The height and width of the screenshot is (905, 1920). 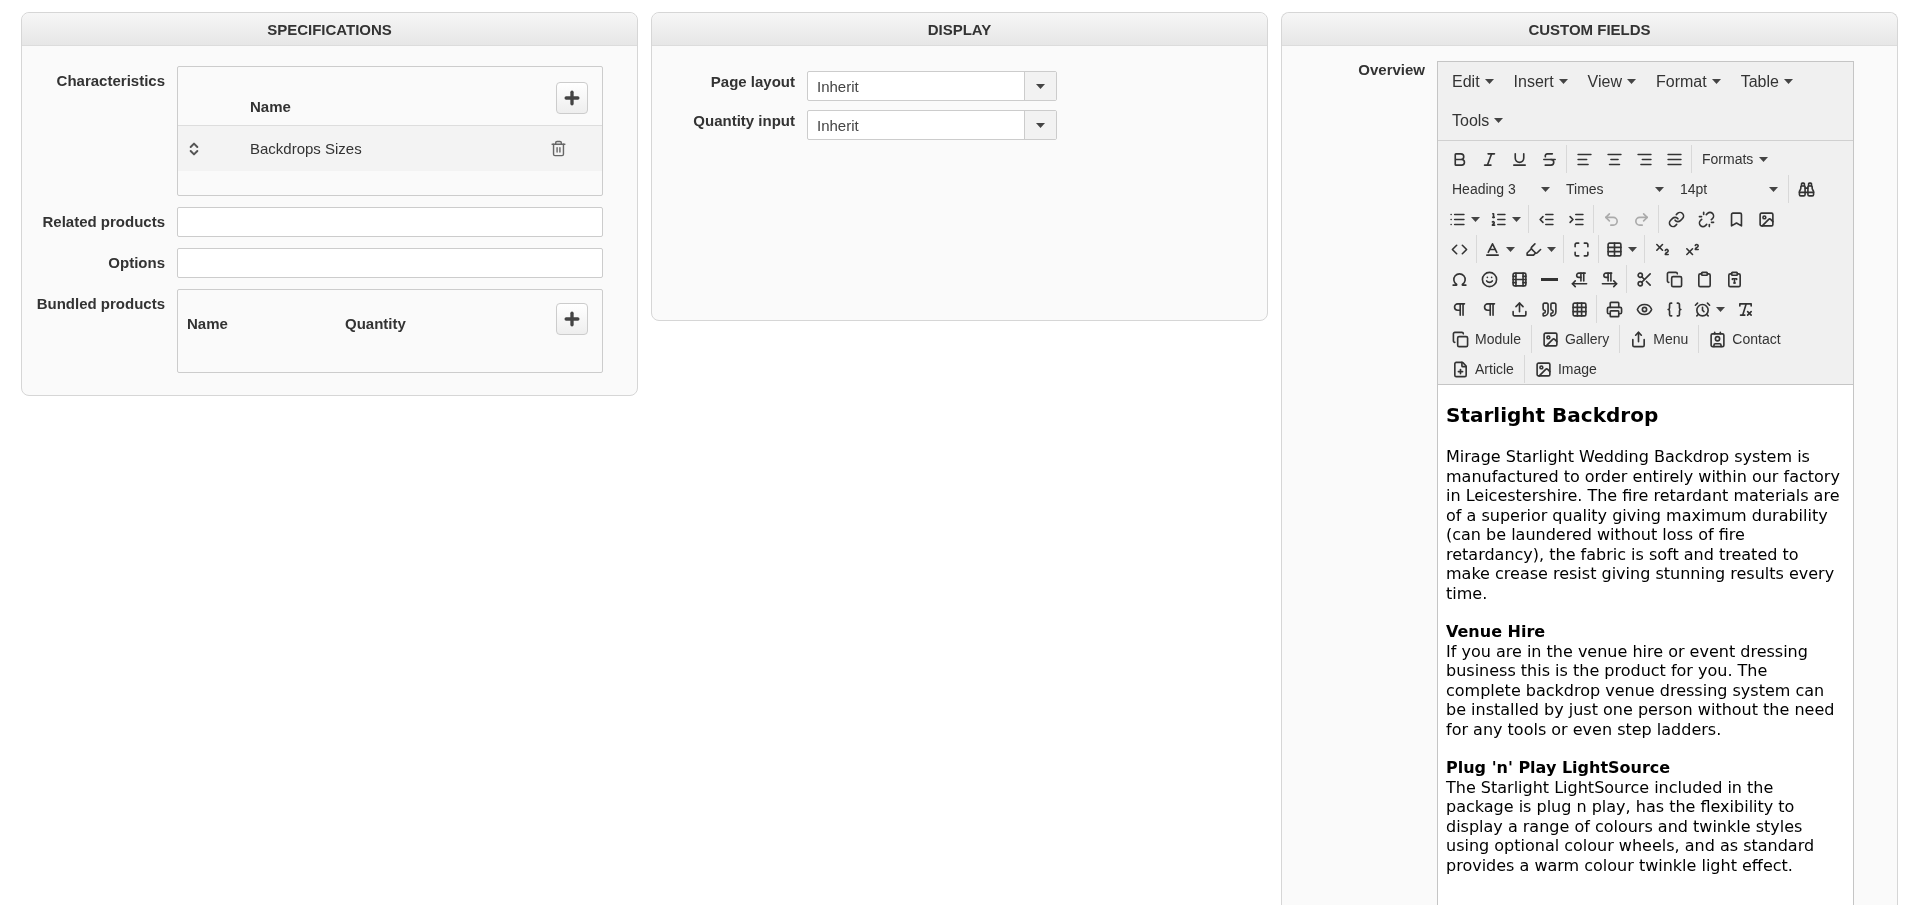 I want to click on table-cell-text: Backdrops Sizes, so click(x=306, y=148).